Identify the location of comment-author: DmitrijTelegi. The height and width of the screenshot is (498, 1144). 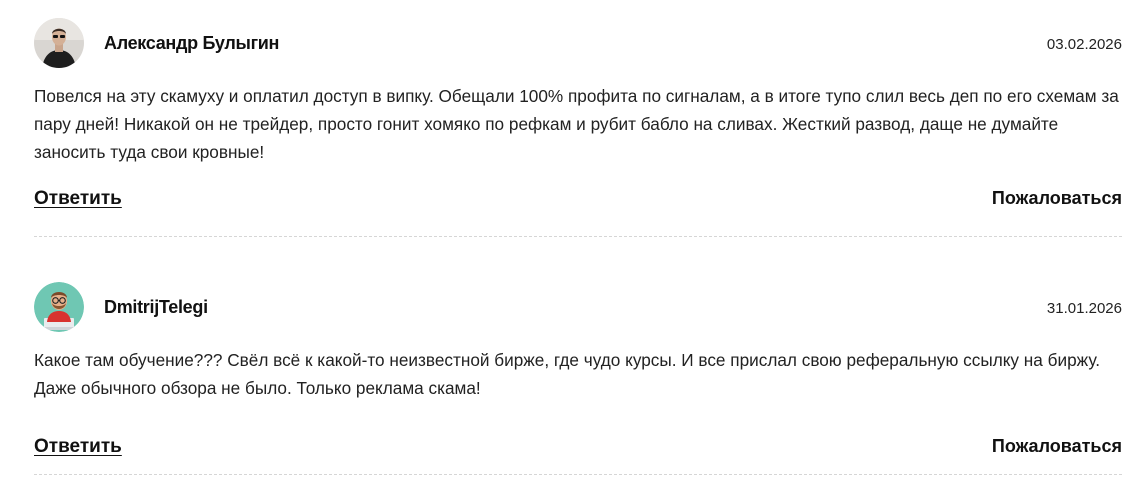
(156, 307).